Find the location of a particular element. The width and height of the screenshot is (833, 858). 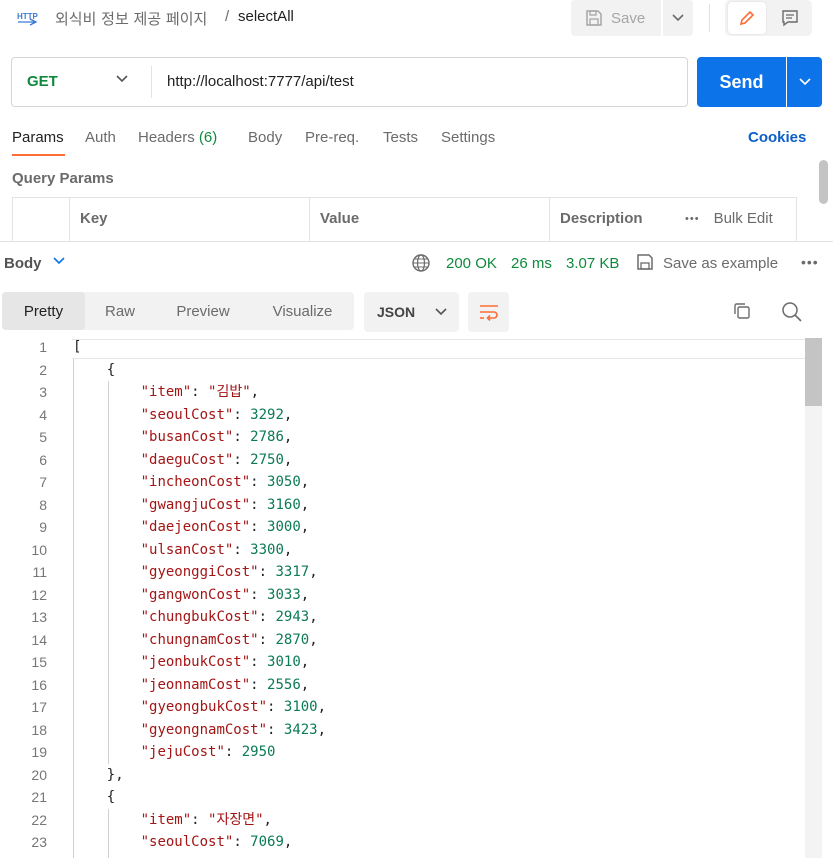

code-line: 17 "gyeongbukCost": 3100, is located at coordinates (411, 707).